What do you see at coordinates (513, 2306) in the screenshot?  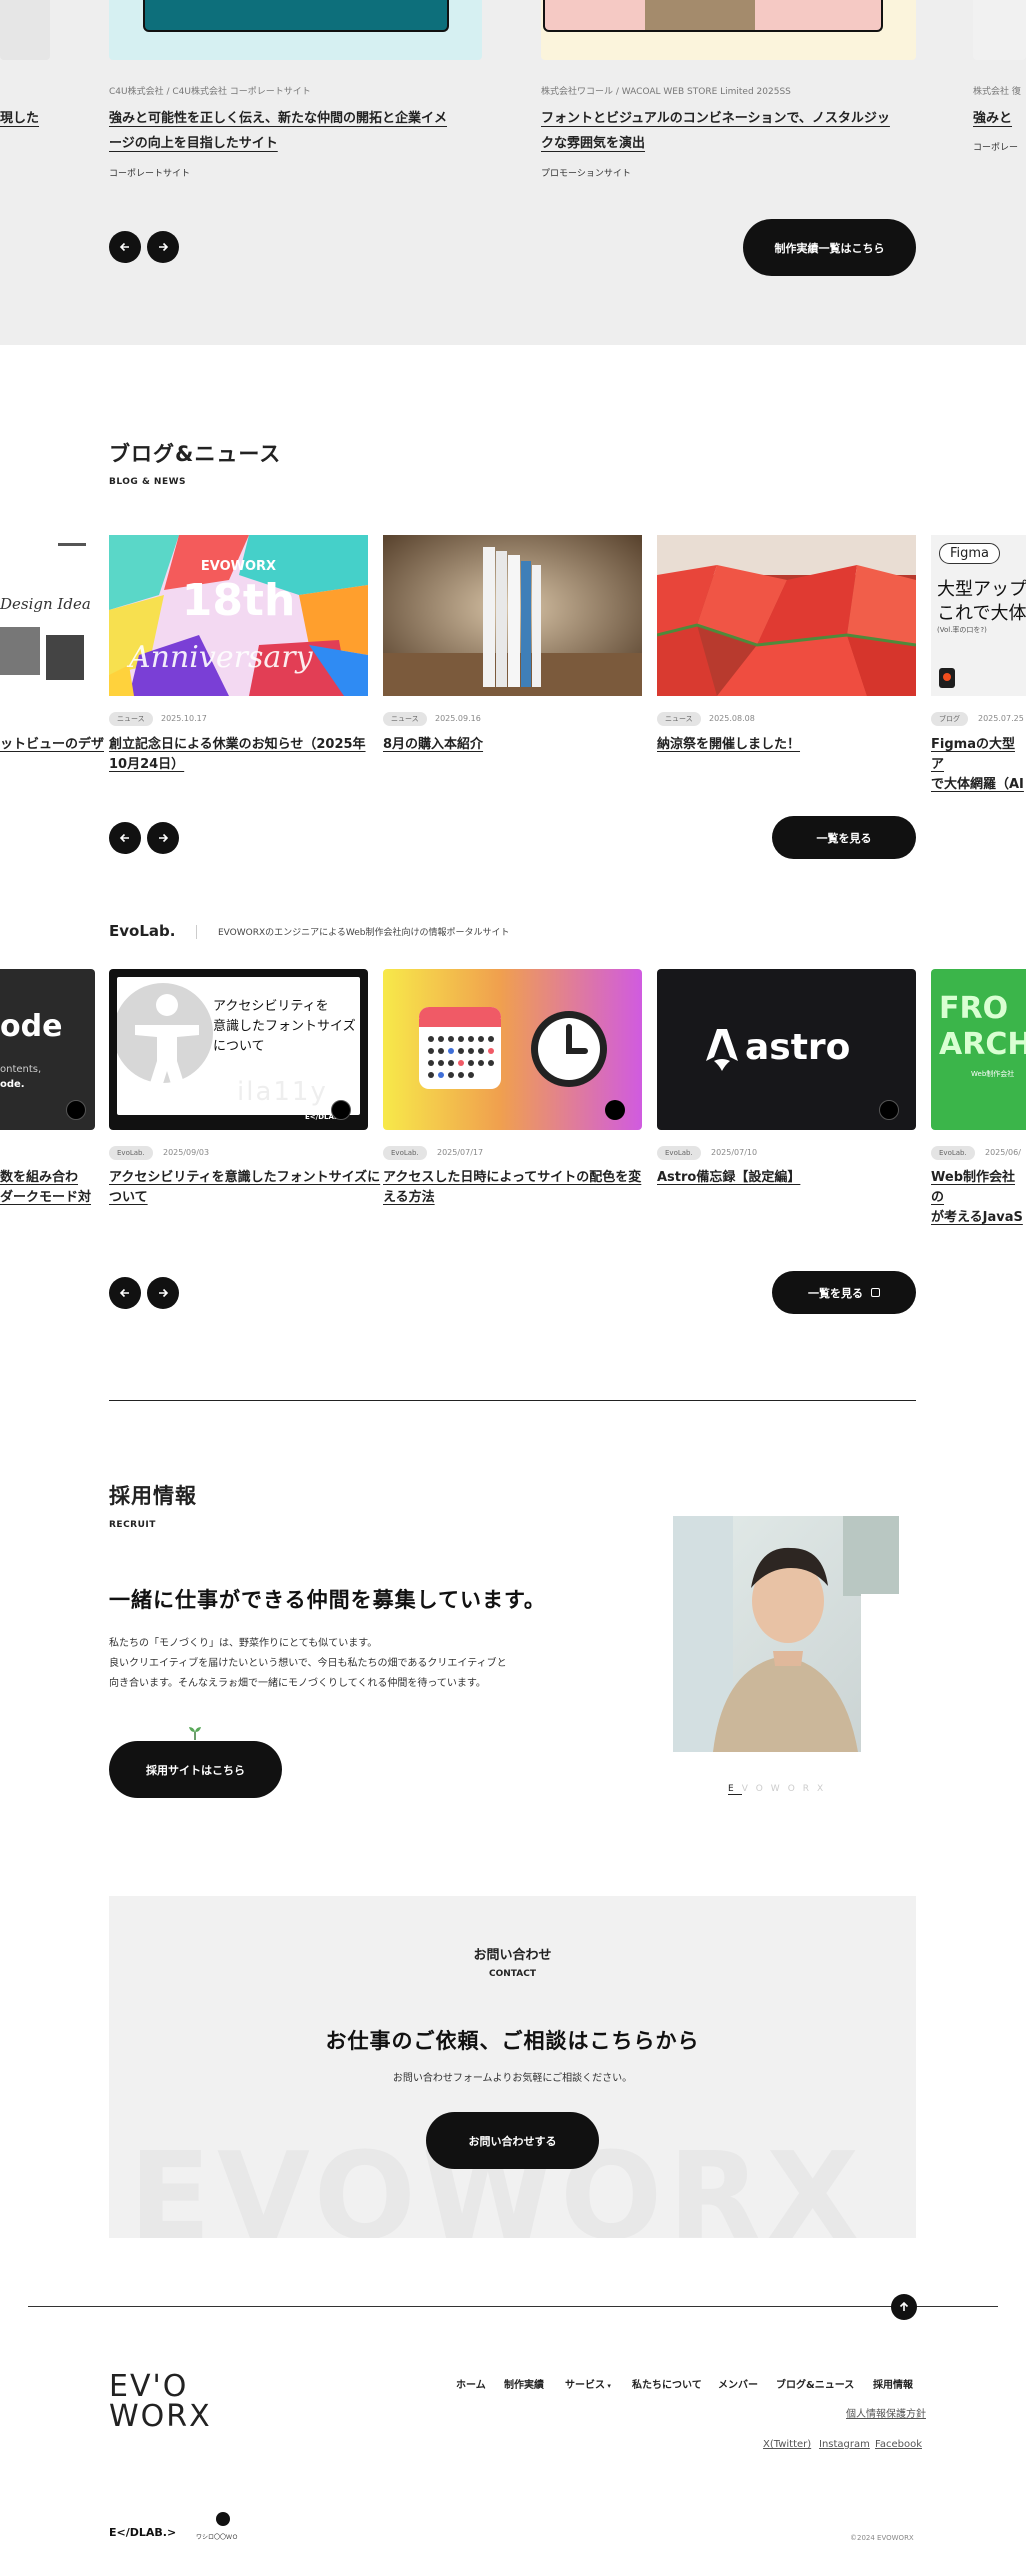 I see `footer-divider` at bounding box center [513, 2306].